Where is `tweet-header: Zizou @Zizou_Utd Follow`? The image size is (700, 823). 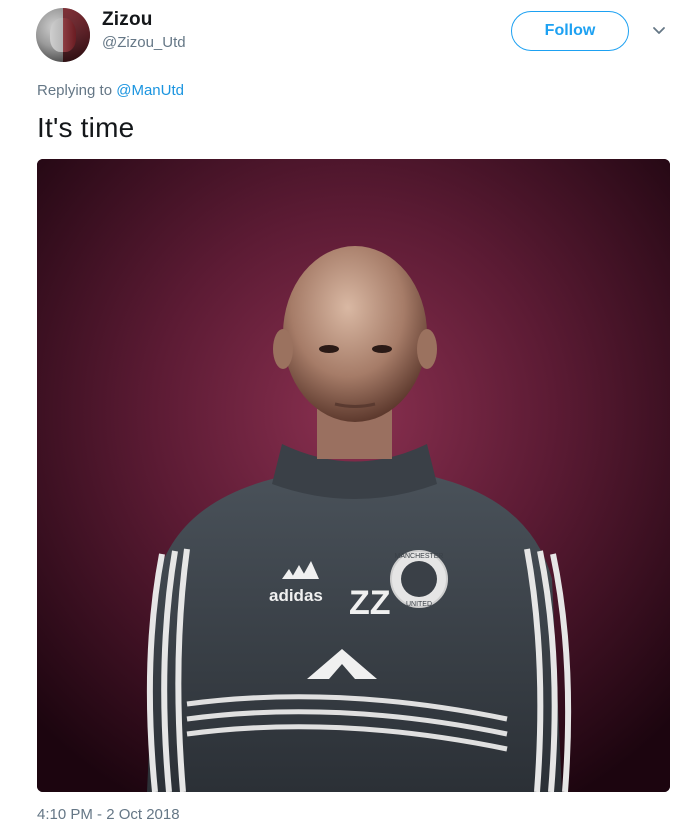
tweet-header: Zizou @Zizou_Utd Follow is located at coordinates (350, 40).